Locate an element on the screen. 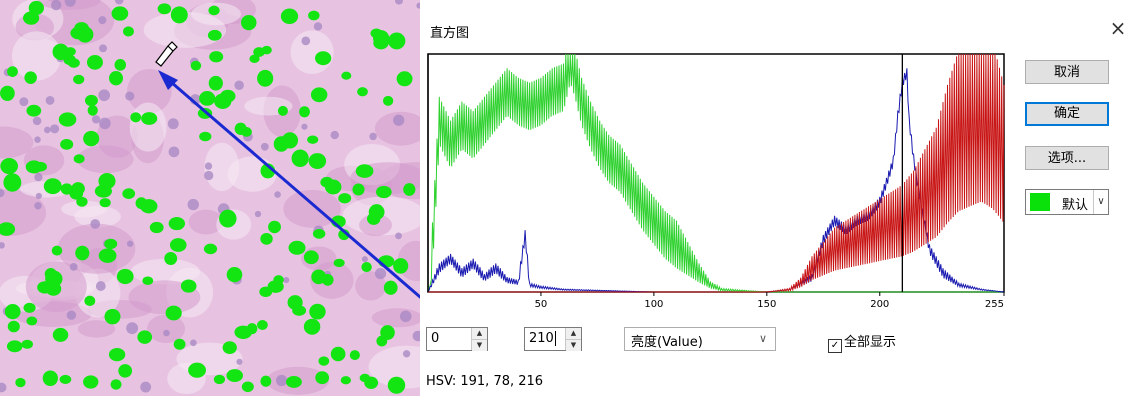  mode-select: 亮度(Value) ∨ is located at coordinates (700, 339).